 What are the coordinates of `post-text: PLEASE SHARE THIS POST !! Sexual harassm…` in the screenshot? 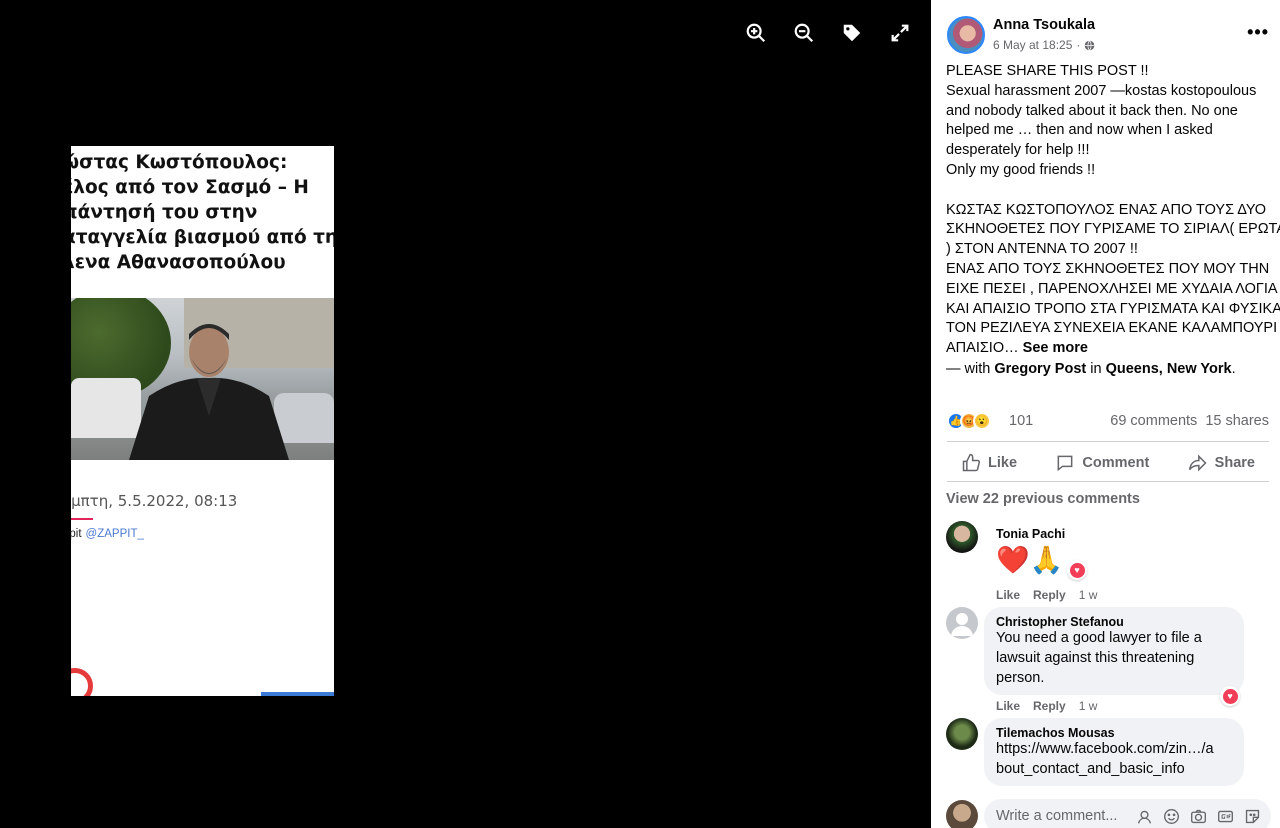 It's located at (1113, 210).